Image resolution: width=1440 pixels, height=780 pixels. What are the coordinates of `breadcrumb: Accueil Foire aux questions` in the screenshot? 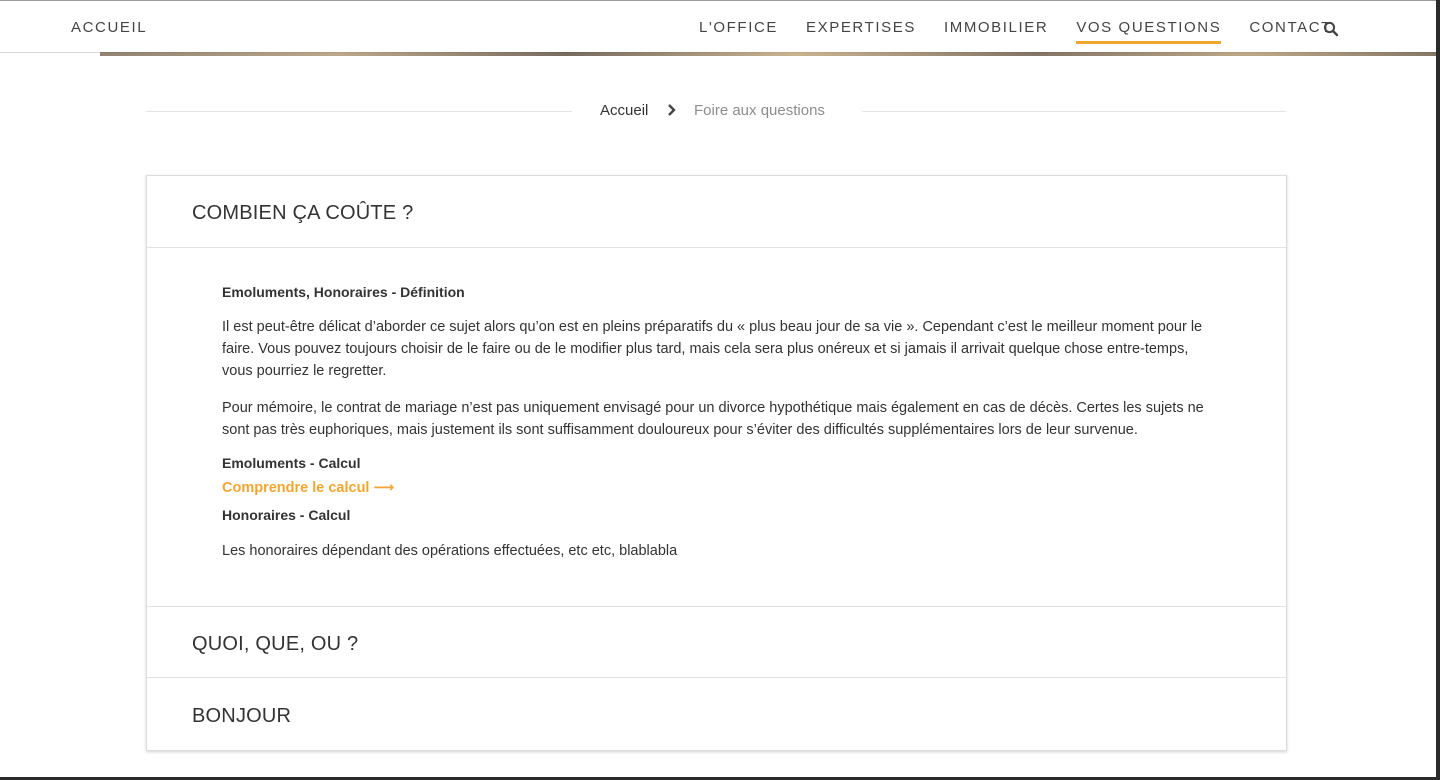 It's located at (716, 111).